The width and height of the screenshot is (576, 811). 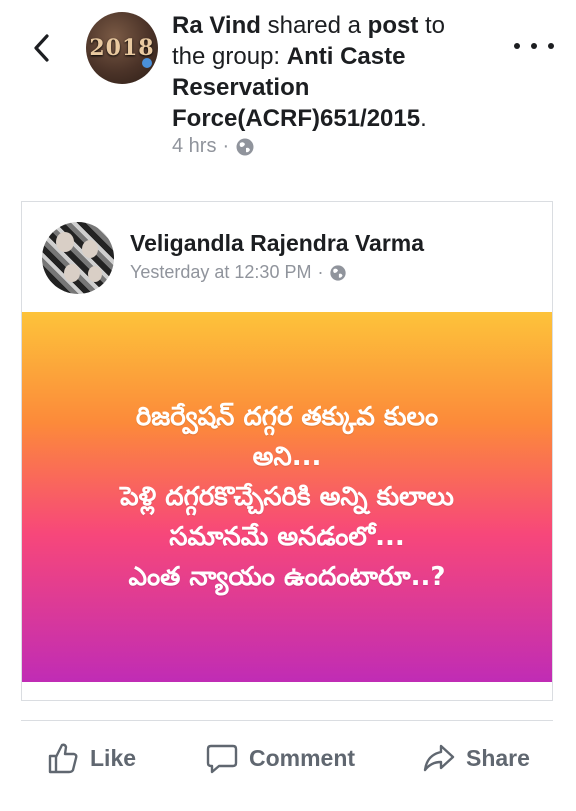 I want to click on avatar-text: 2018, so click(x=122, y=48).